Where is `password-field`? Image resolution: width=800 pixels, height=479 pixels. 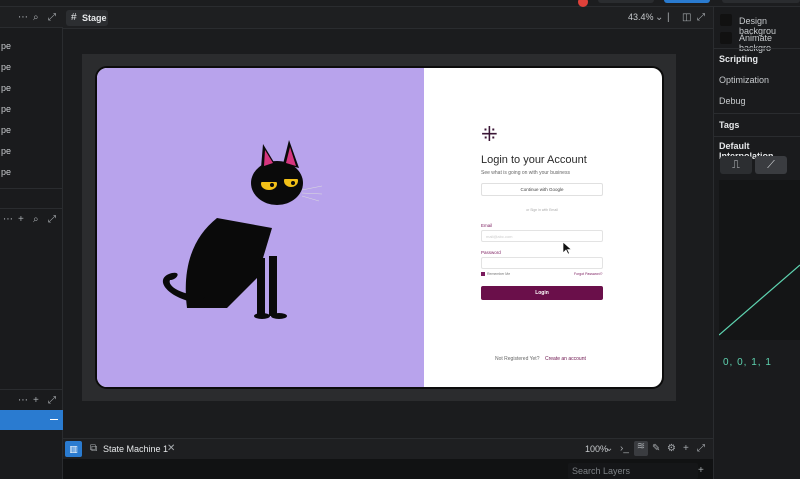 password-field is located at coordinates (542, 263).